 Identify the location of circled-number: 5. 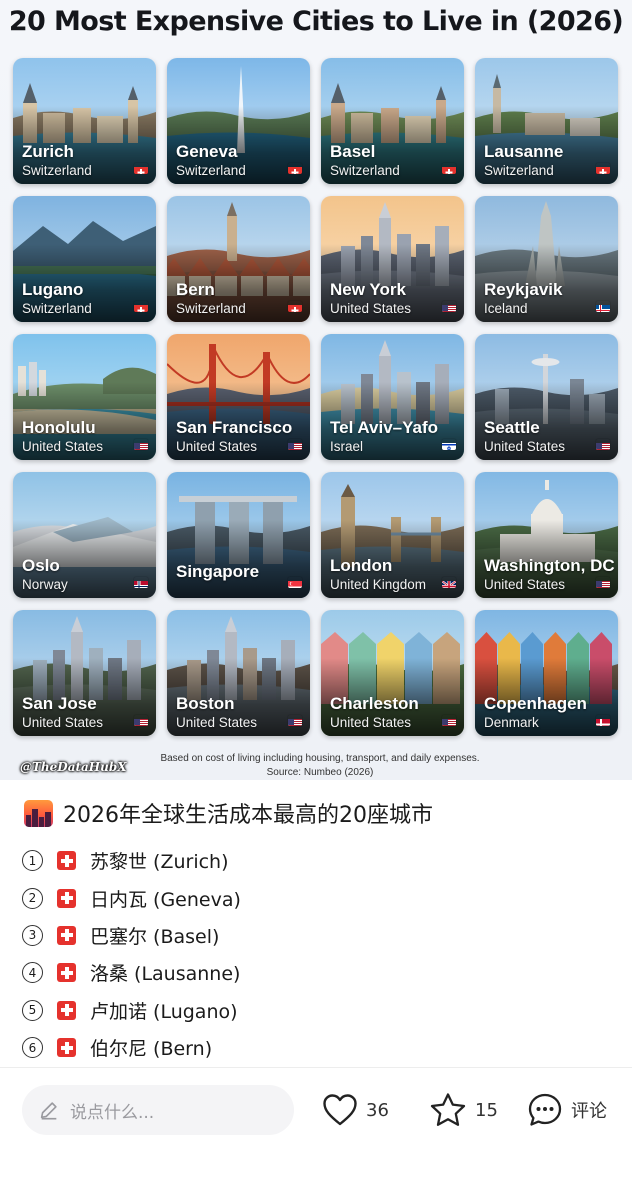
(32, 1010).